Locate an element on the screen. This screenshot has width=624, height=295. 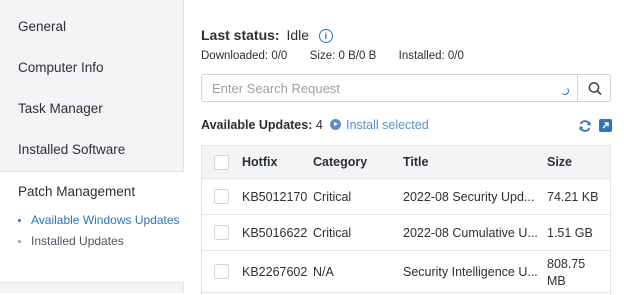
downloaded-value: 0/0 is located at coordinates (279, 56).